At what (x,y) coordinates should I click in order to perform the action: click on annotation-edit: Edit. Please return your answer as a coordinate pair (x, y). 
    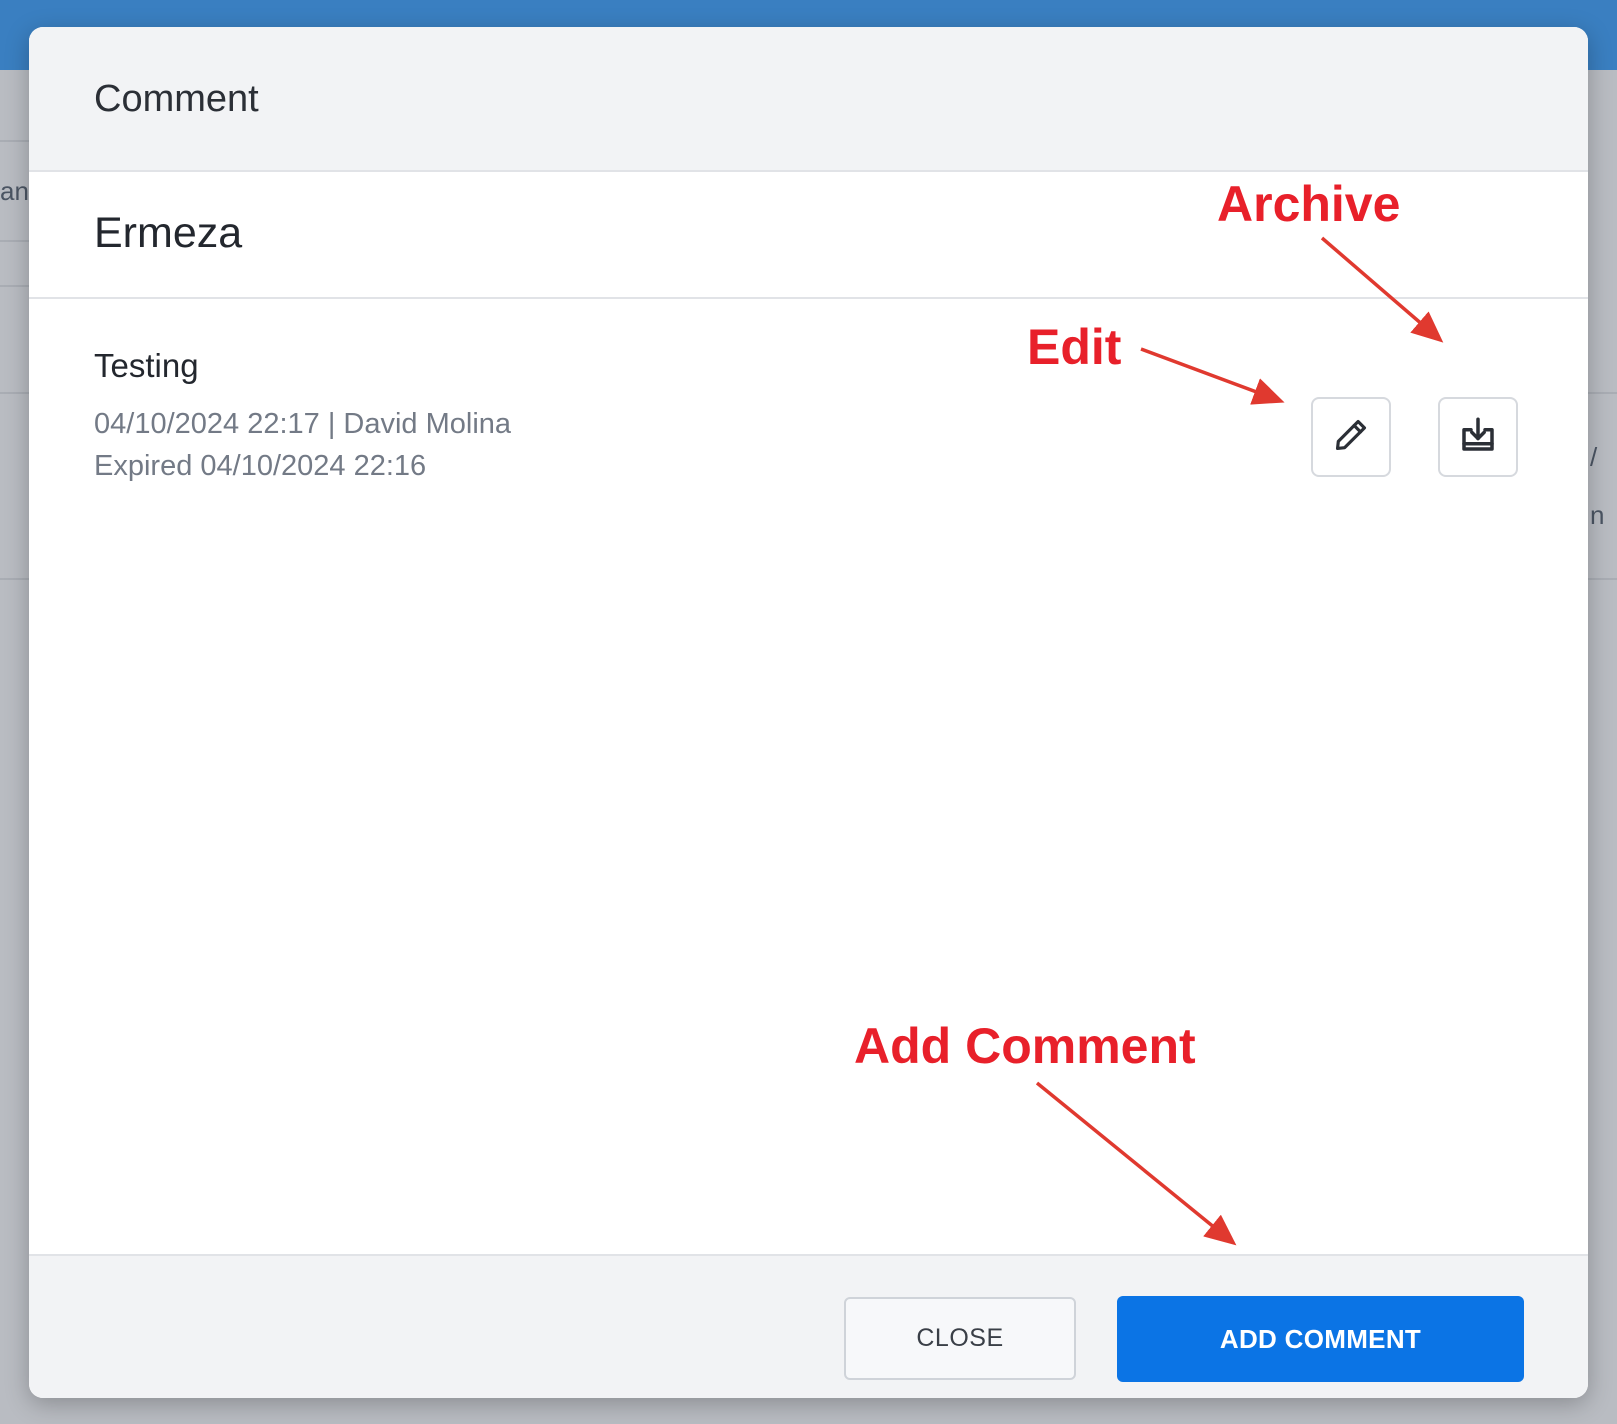
    Looking at the image, I should click on (1074, 347).